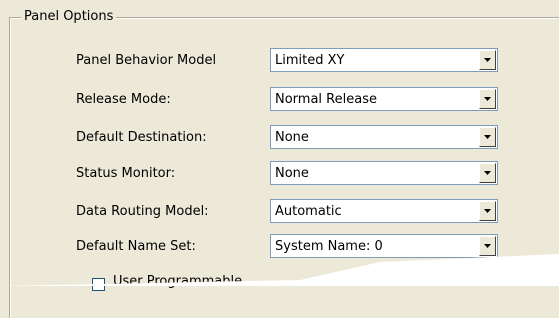 The width and height of the screenshot is (559, 318). I want to click on row-release-mode: Release Mode: Normal Release, so click(279, 100).